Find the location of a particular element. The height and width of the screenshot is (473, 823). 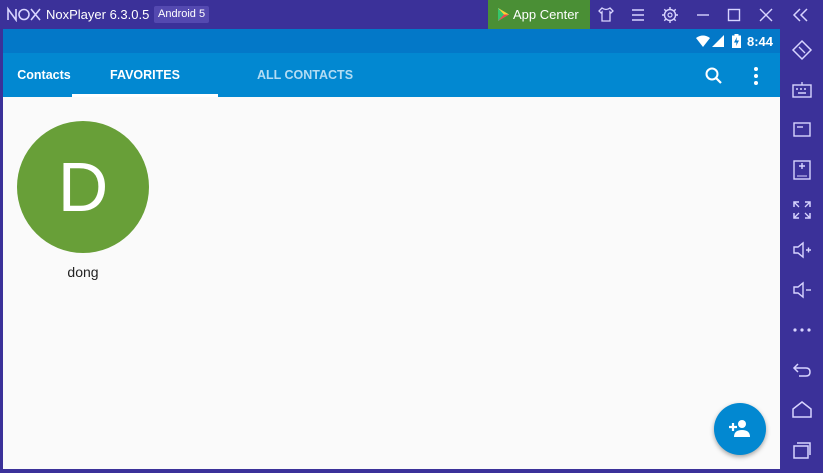

nox-logo-icon is located at coordinates (24, 14).